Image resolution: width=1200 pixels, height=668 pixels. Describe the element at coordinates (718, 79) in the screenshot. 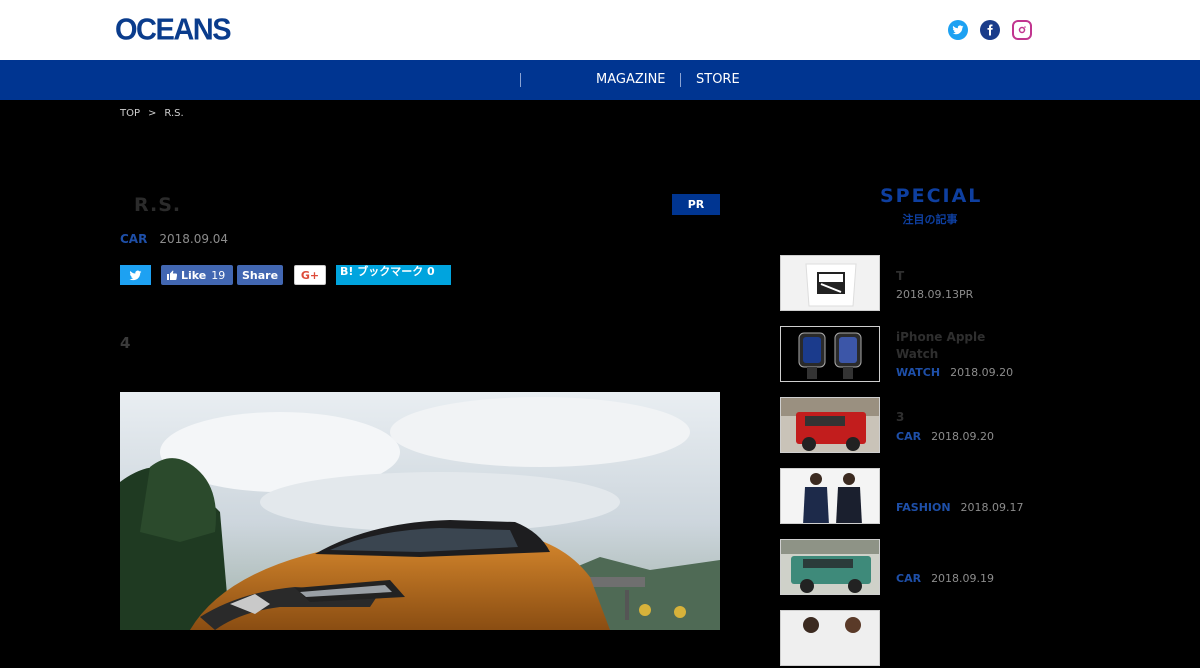

I see `nav-item-store: STORE` at that location.